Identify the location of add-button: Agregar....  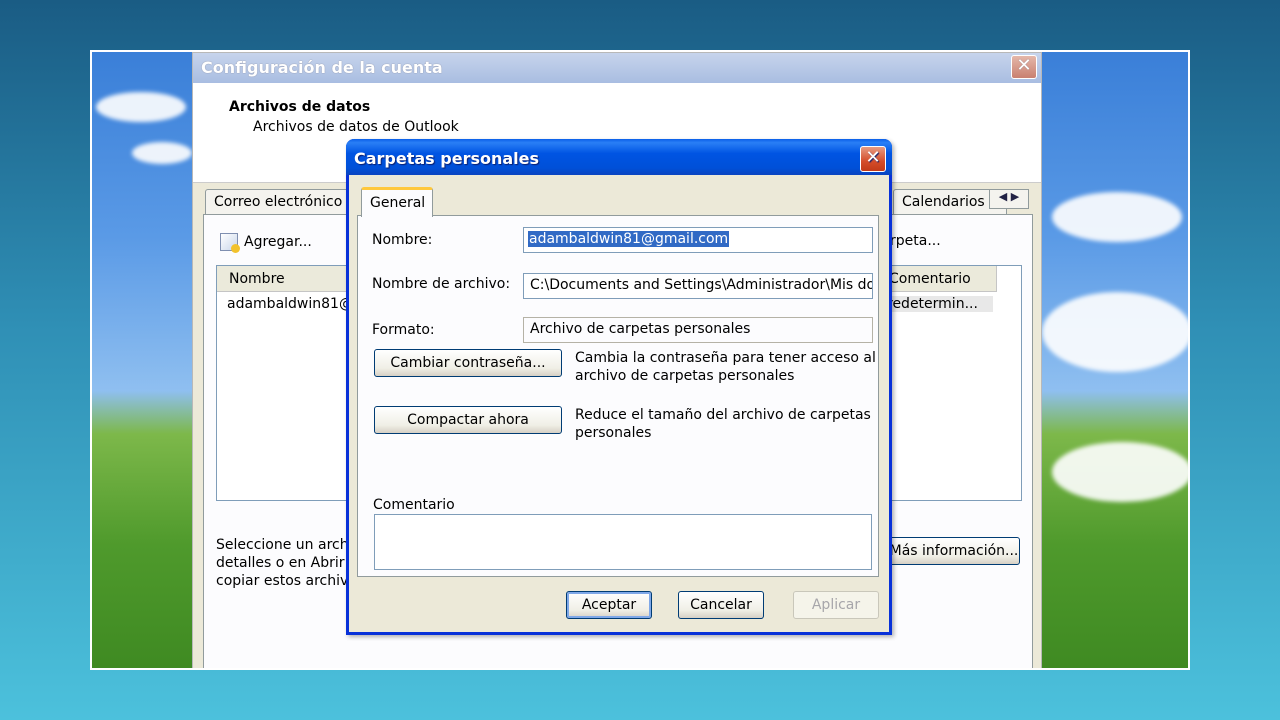
(266, 243).